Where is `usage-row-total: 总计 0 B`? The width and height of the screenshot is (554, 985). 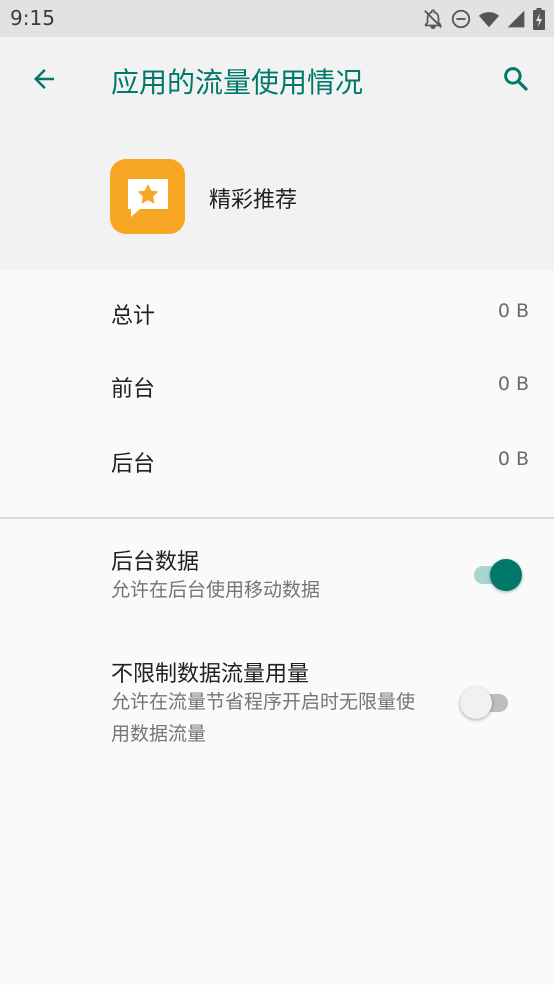 usage-row-total: 总计 0 B is located at coordinates (277, 314).